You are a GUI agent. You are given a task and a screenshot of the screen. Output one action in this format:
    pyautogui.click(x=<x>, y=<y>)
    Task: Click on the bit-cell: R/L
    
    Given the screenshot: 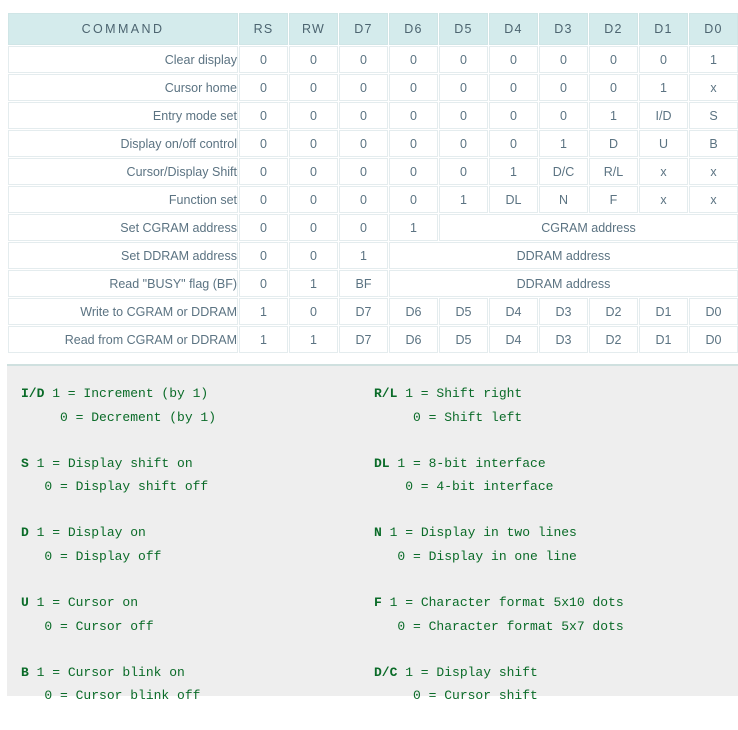 What is the action you would take?
    pyautogui.click(x=613, y=171)
    